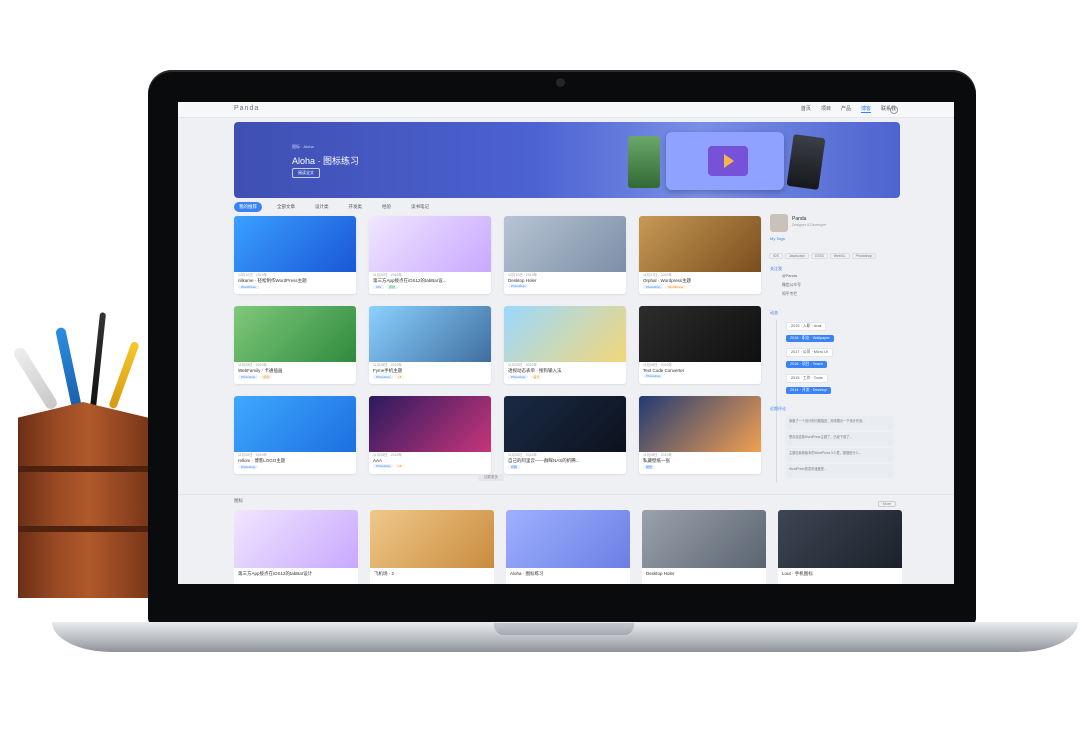 This screenshot has height=750, width=1080. What do you see at coordinates (864, 256) in the screenshot?
I see `sidebar-tag: Photoshop` at bounding box center [864, 256].